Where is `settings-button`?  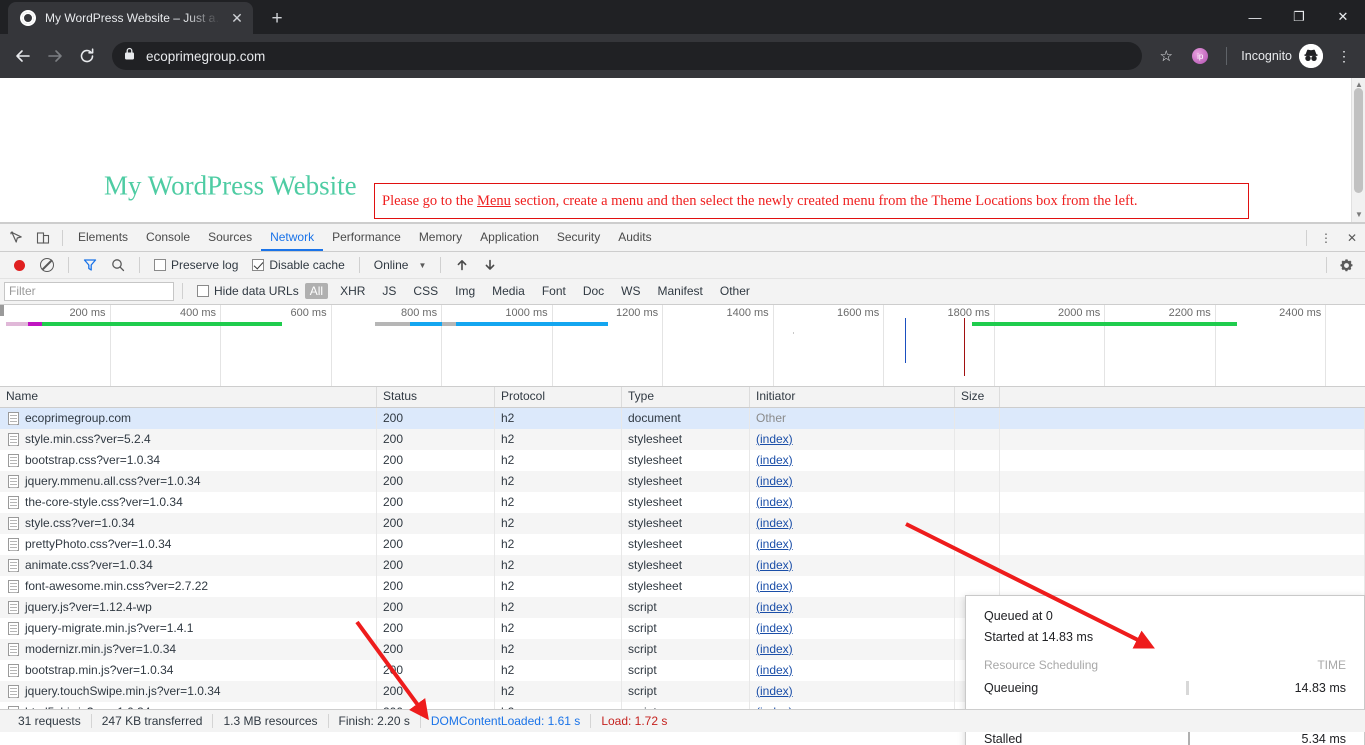 settings-button is located at coordinates (1346, 265).